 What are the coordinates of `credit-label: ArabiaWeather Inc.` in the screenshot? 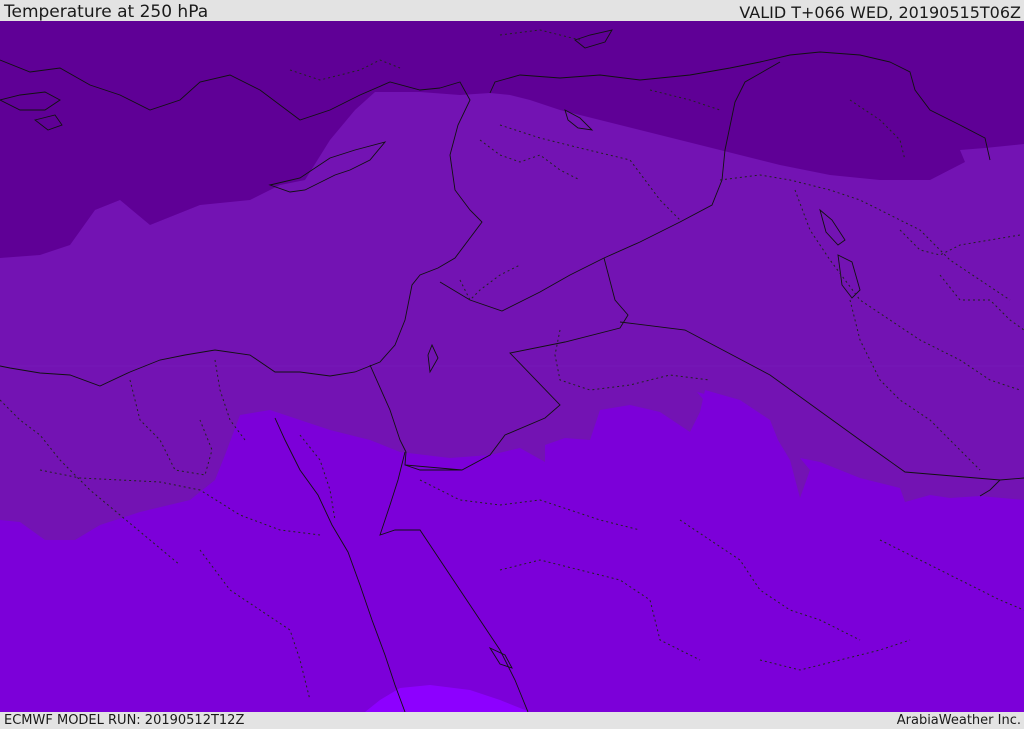 It's located at (958, 720).